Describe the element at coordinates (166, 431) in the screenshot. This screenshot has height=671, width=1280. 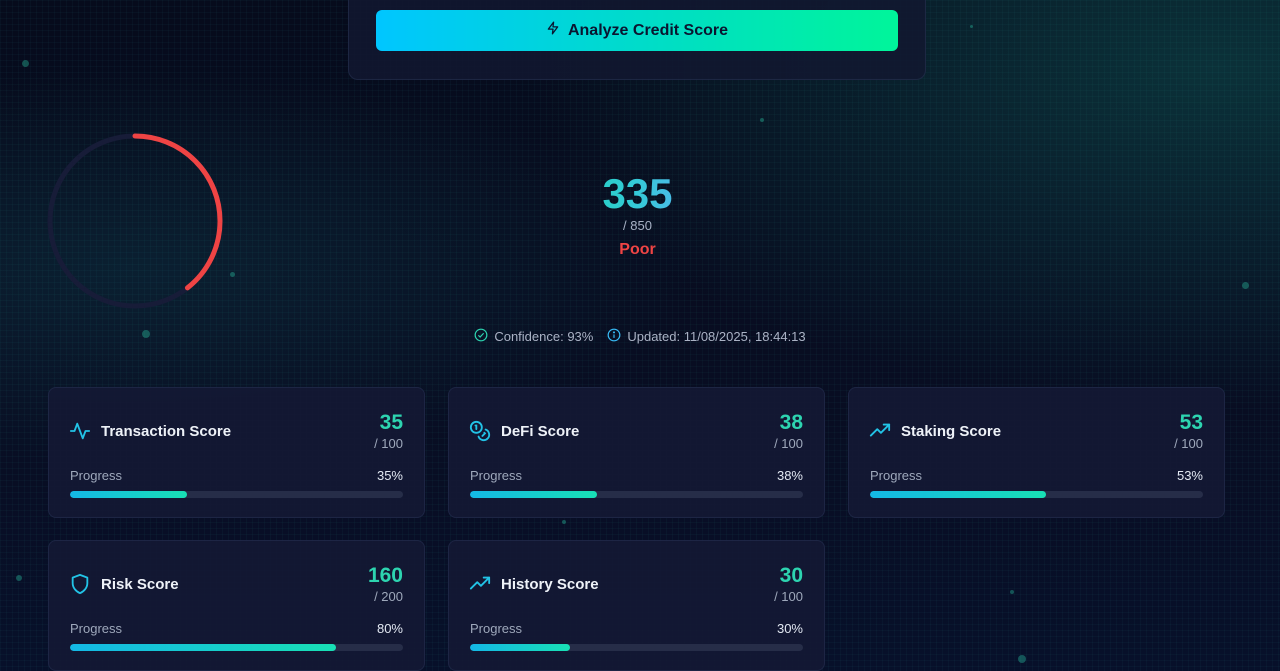
I see `card-title: Transaction Score` at that location.